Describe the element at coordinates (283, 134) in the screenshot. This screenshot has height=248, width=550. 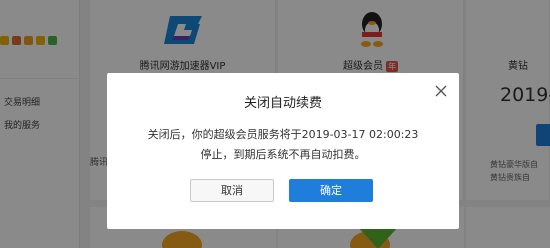
I see `dialog-message-line1: 关闭后，你的超级会员服务将于2019-03-17 02:00:23` at that location.